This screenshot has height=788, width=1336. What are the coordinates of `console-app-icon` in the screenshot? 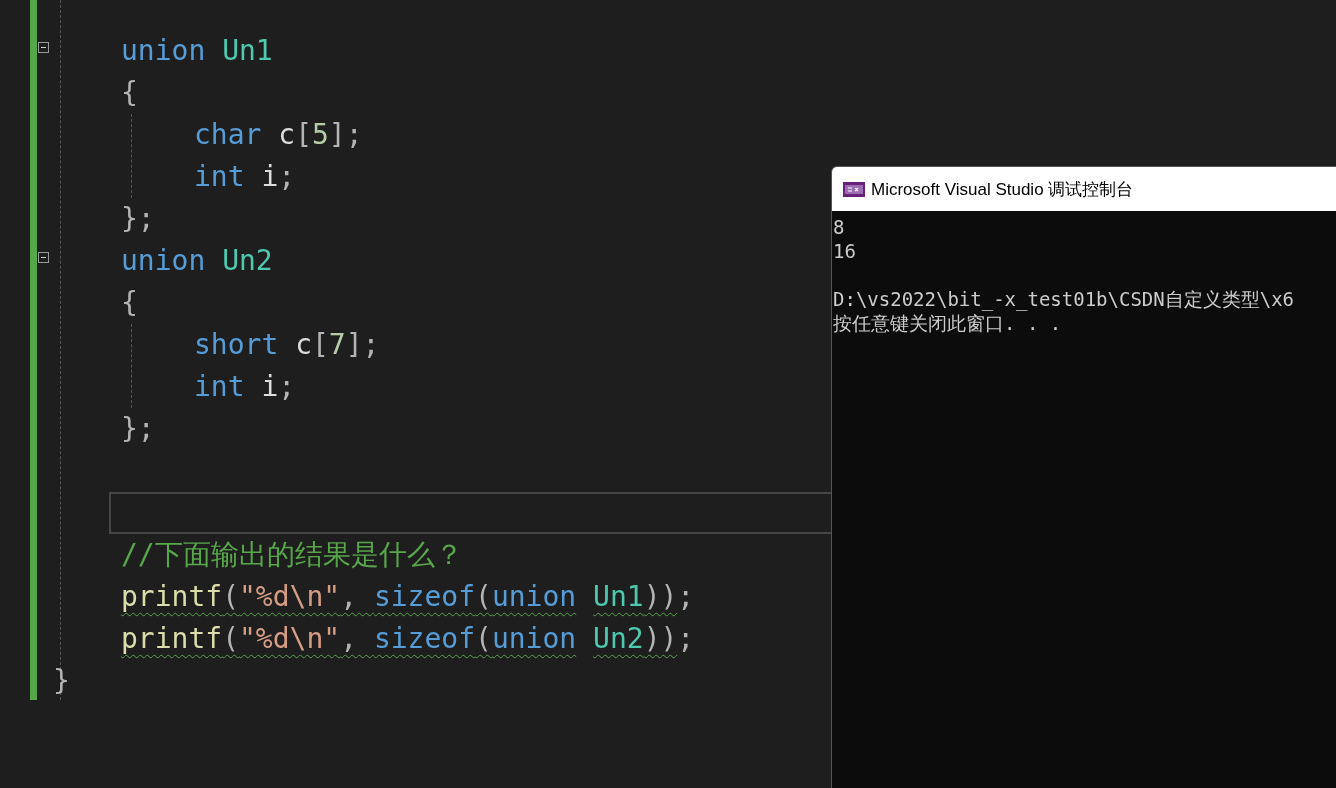 It's located at (854, 189).